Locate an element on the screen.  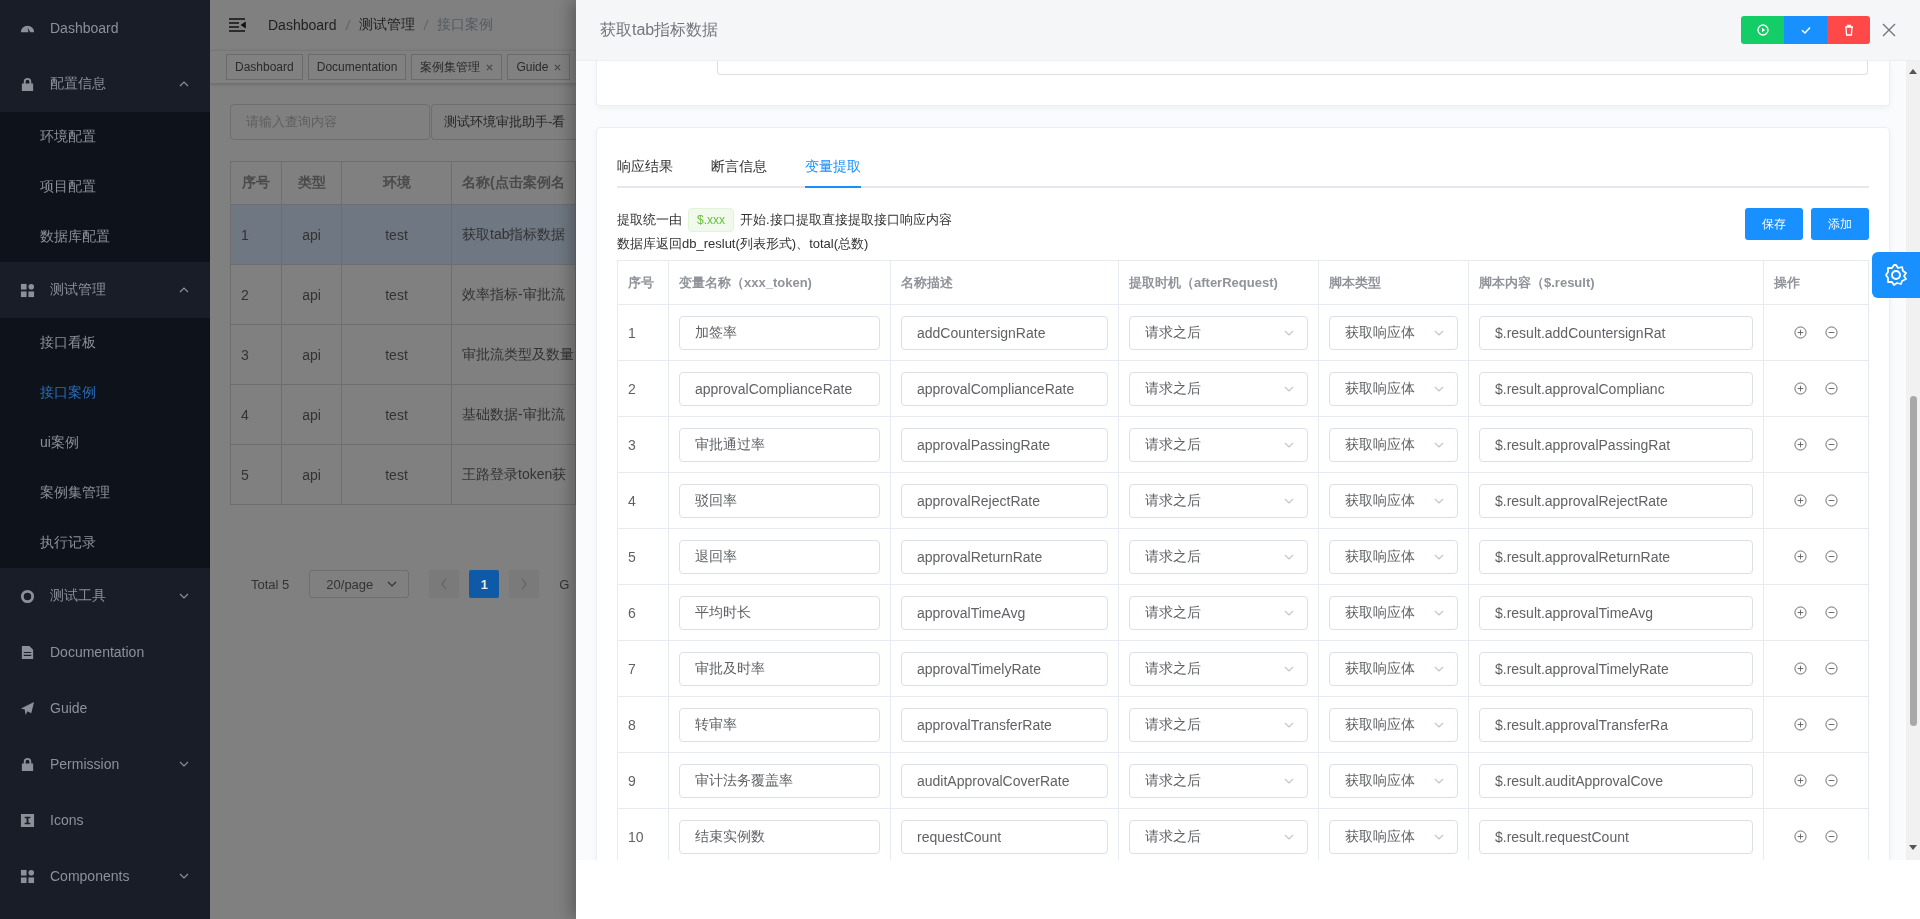
script-field: $.result.approvalTimelyRate is located at coordinates (1616, 668).